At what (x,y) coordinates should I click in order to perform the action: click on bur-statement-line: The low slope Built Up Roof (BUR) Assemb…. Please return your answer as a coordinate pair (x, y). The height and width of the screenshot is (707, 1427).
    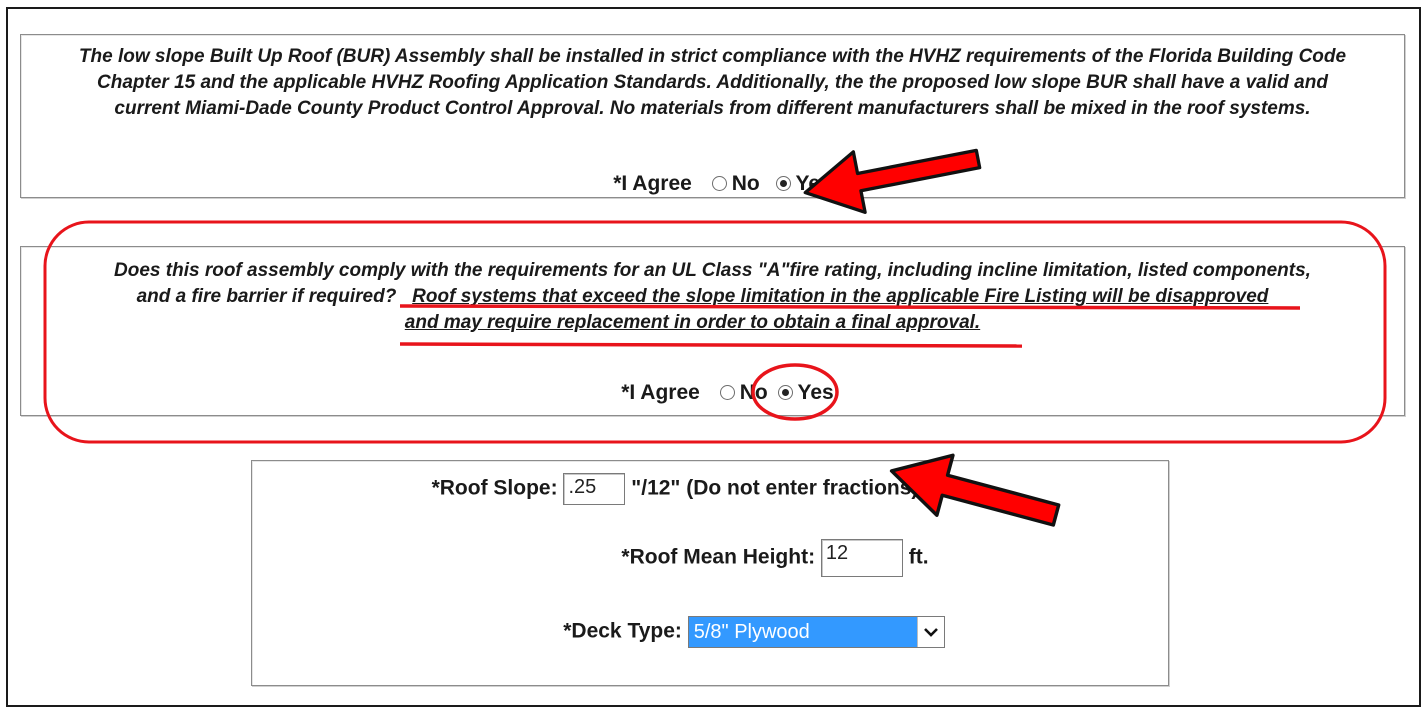
    Looking at the image, I should click on (712, 56).